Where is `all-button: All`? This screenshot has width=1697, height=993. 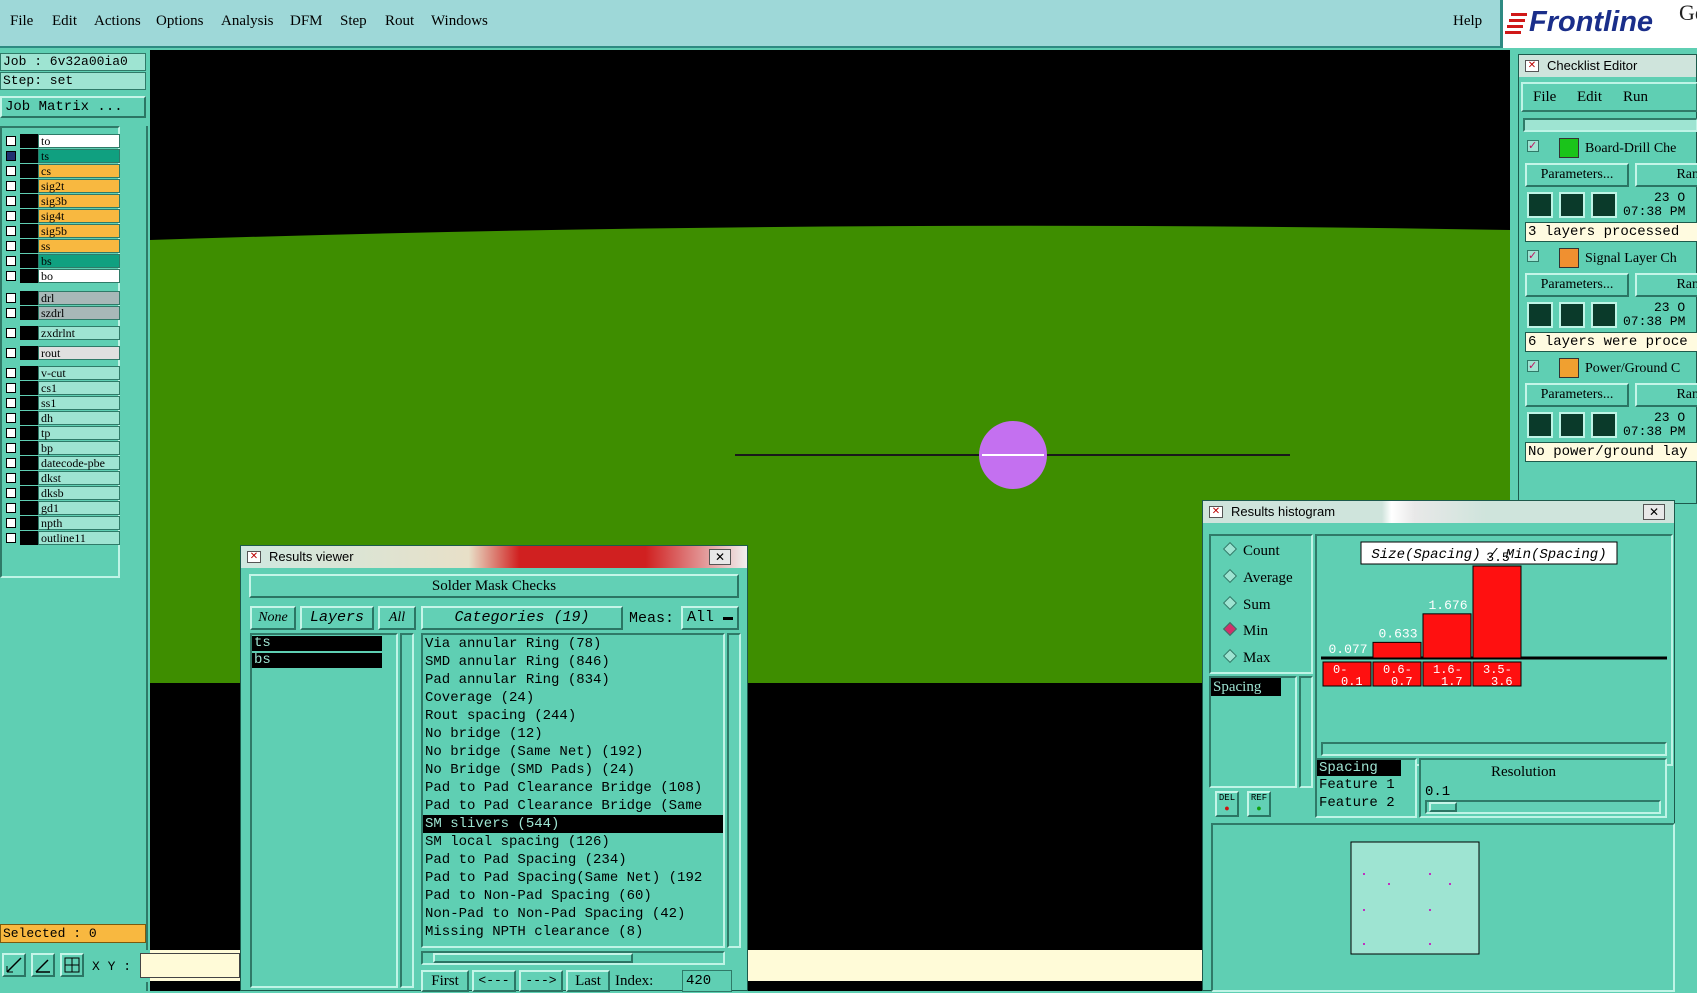
all-button: All is located at coordinates (397, 618).